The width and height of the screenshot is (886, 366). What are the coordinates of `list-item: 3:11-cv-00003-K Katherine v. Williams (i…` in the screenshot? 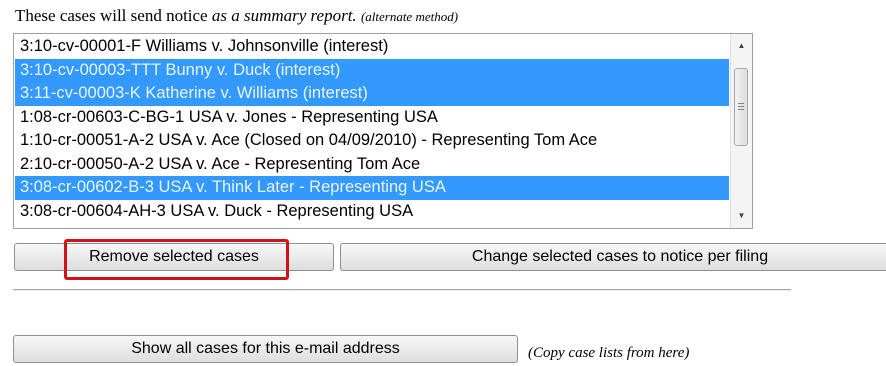 It's located at (372, 94).